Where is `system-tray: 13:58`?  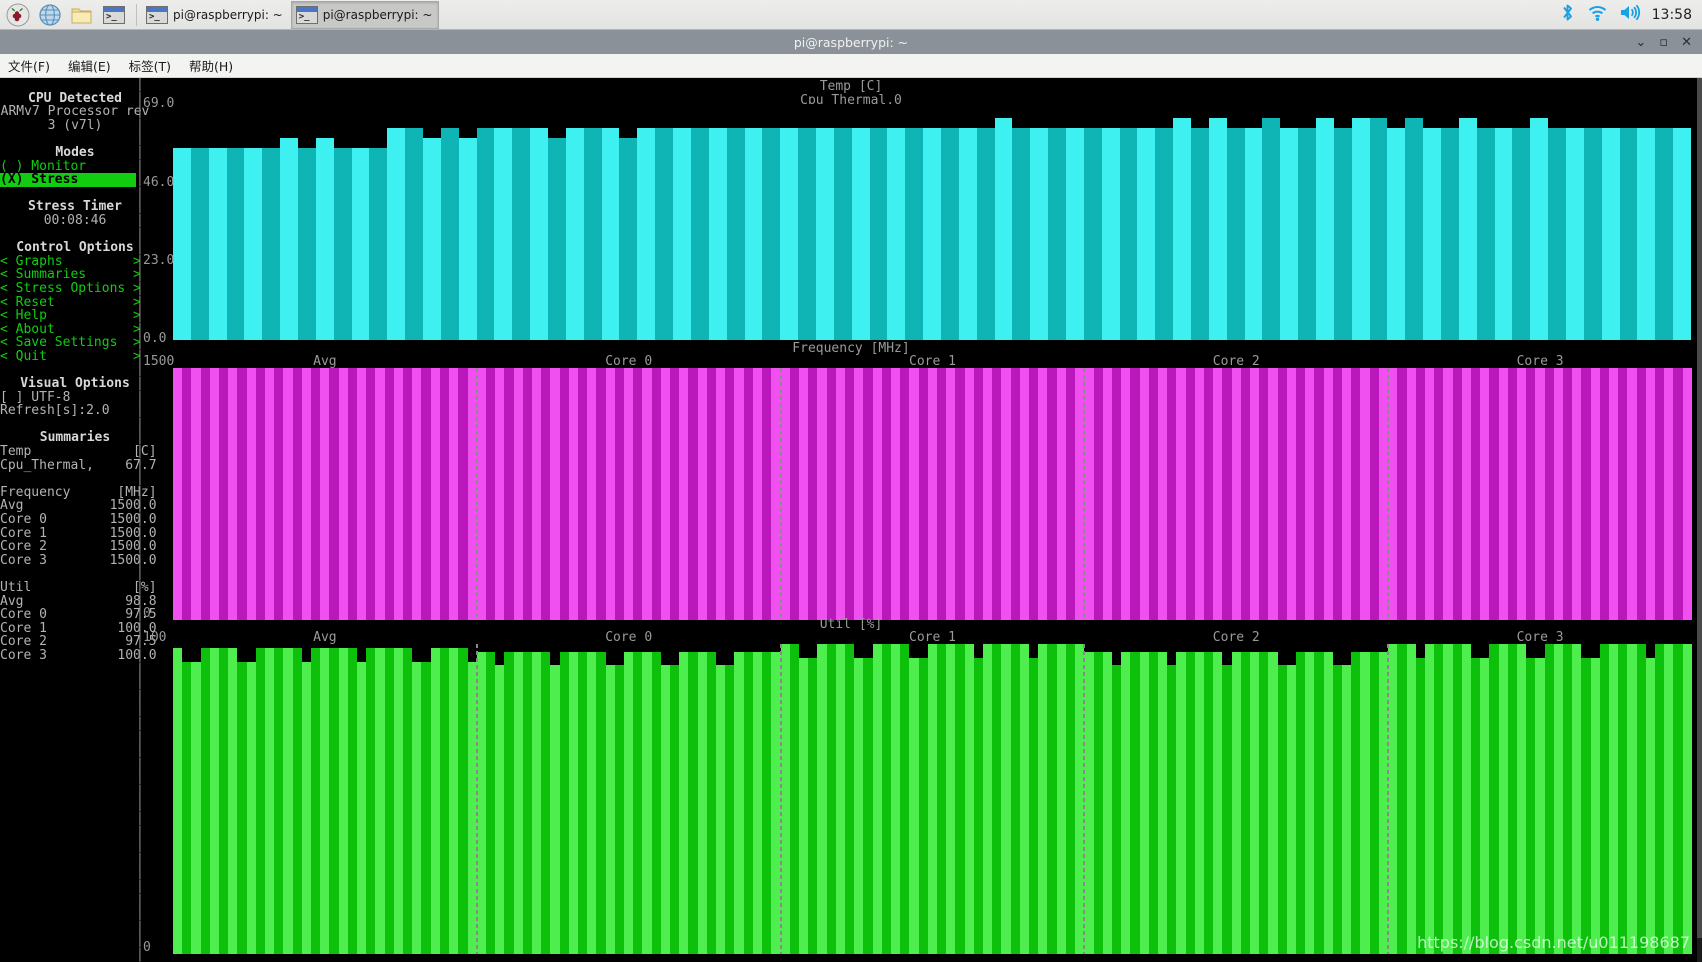
system-tray: 13:58 is located at coordinates (1630, 14).